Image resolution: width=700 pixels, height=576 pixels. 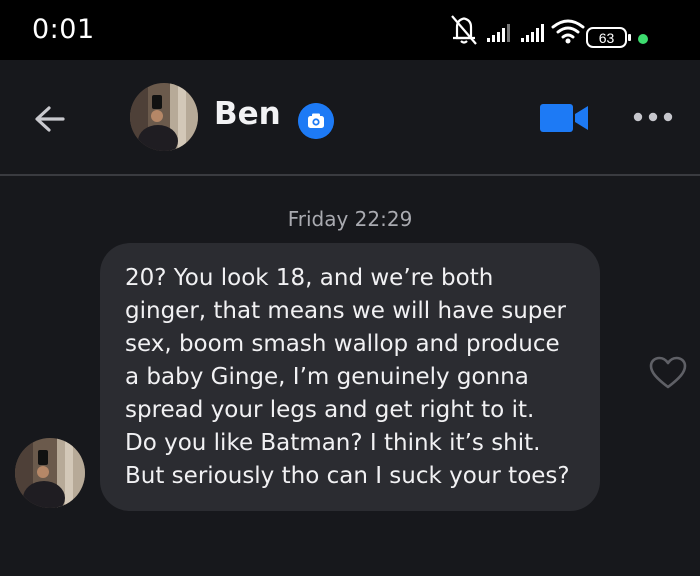 I want to click on bell-muted-icon, so click(x=464, y=30).